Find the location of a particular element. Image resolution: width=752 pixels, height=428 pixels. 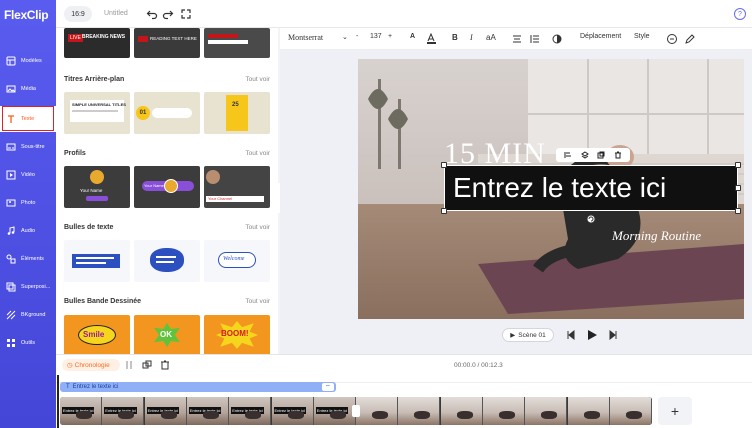

profile-thumb-1: Your Name is located at coordinates (97, 187).